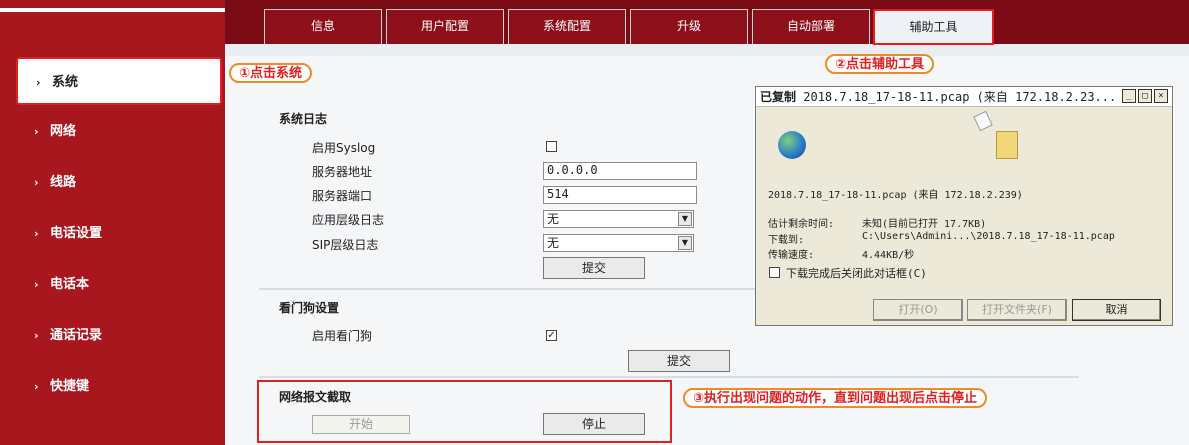  I want to click on annotation-step-2: ②点击辅助工具, so click(880, 64).